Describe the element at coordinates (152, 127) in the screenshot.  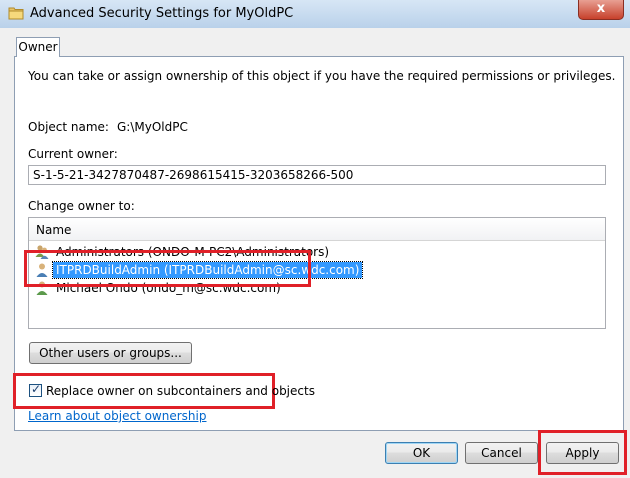
I see `object-name-value: G:\MyOldPC` at that location.